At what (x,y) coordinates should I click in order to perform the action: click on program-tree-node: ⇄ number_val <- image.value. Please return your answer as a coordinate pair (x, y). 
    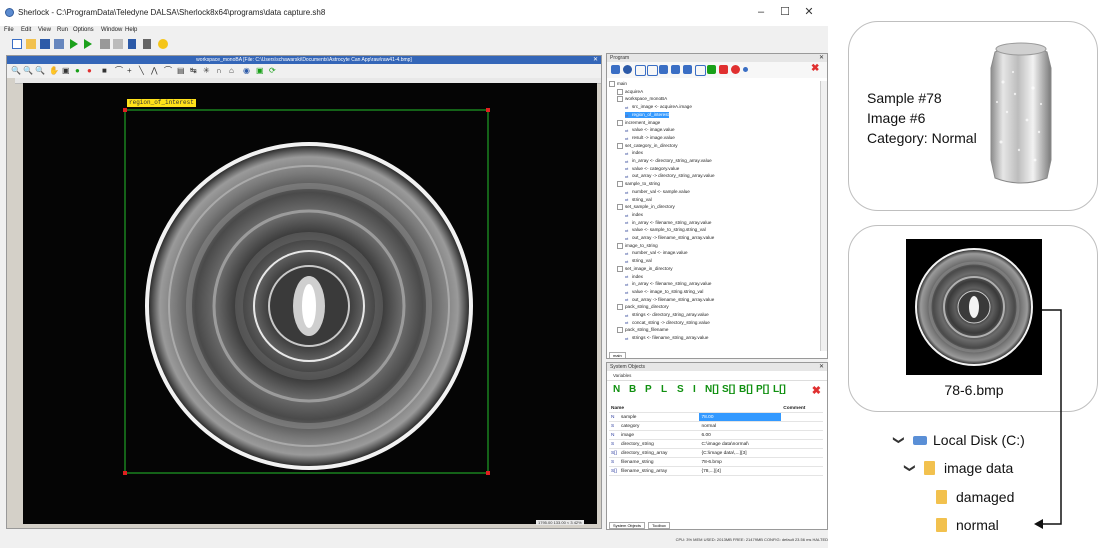
    Looking at the image, I should click on (656, 253).